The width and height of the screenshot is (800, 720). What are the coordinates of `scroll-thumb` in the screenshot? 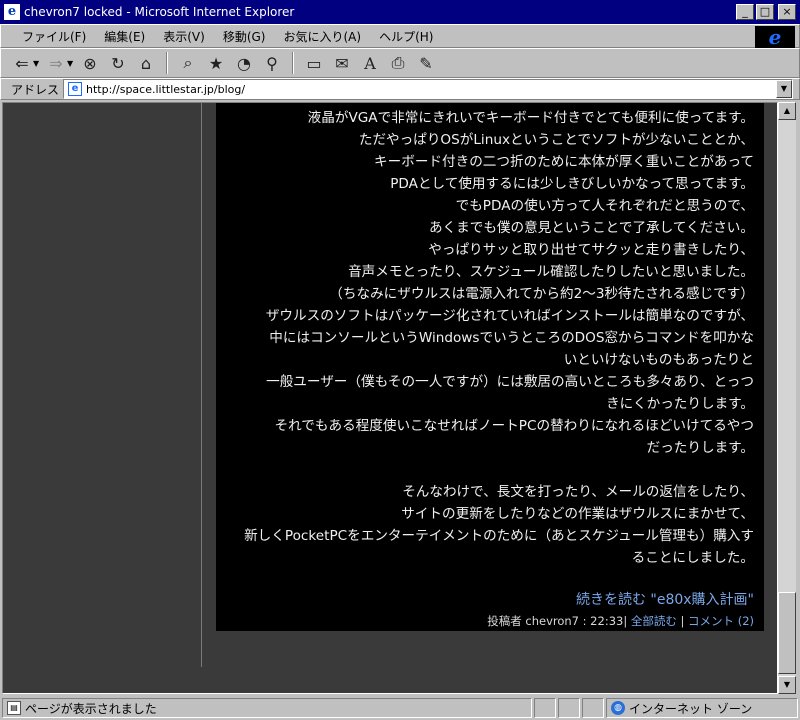 It's located at (787, 633).